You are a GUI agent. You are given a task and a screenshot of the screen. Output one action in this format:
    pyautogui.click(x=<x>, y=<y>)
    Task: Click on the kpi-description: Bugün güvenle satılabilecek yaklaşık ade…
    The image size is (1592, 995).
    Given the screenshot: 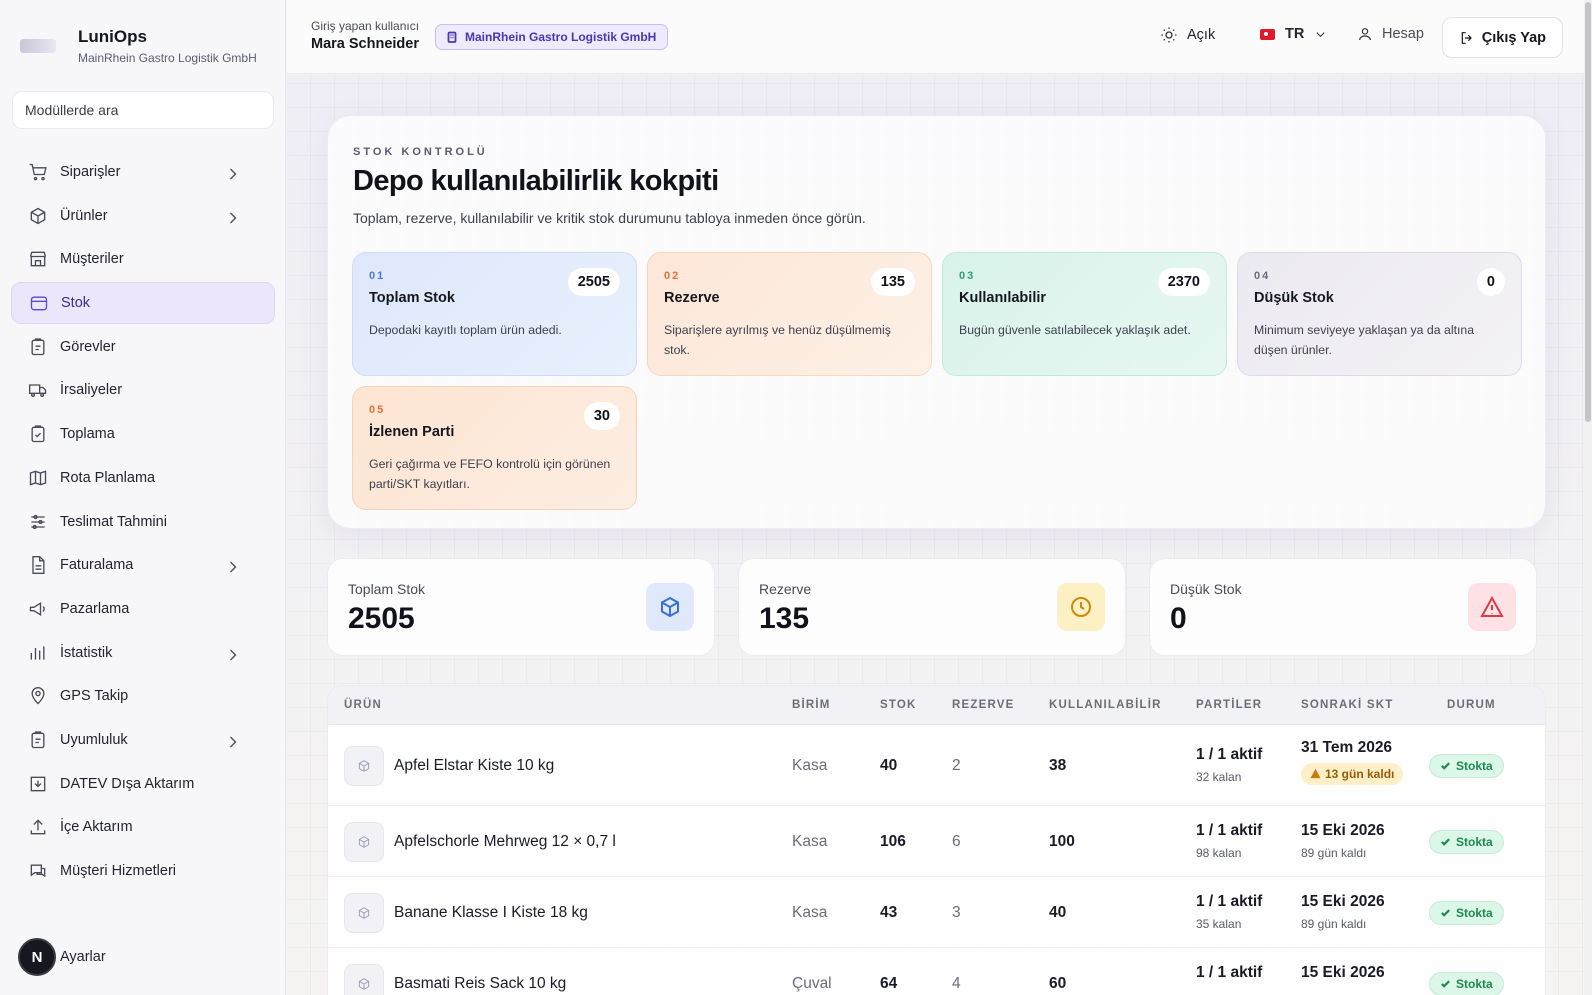 What is the action you would take?
    pyautogui.click(x=1075, y=330)
    